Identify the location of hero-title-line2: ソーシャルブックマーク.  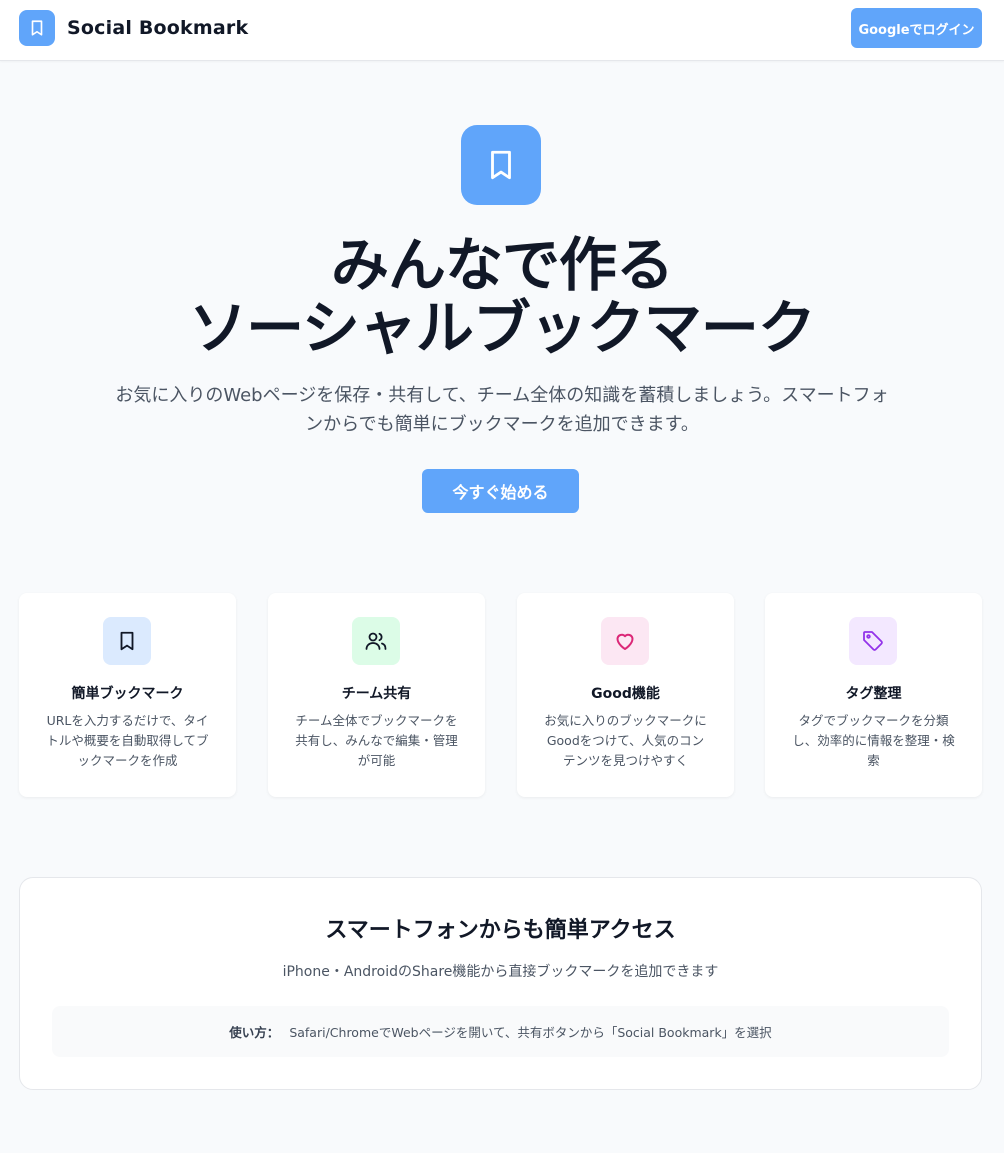
(502, 328).